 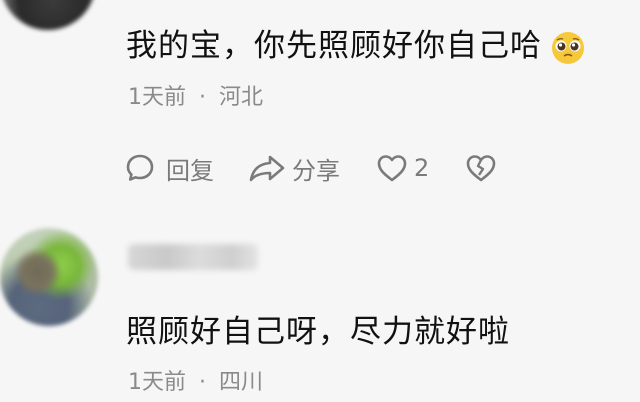 I want to click on like-count: 2, so click(x=422, y=168).